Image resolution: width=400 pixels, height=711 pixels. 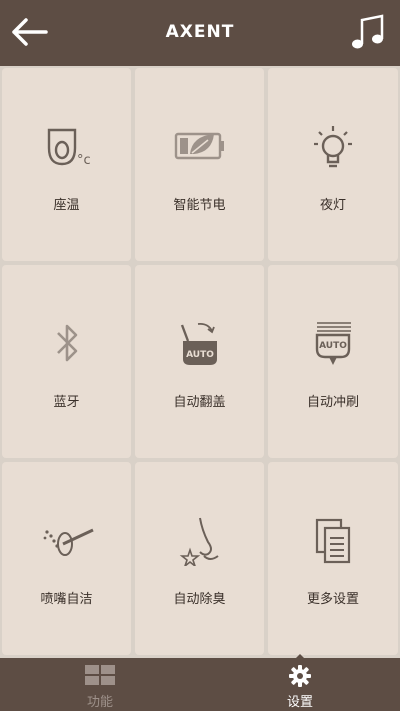 I want to click on tile-label: 自动冲刷, so click(x=332, y=402).